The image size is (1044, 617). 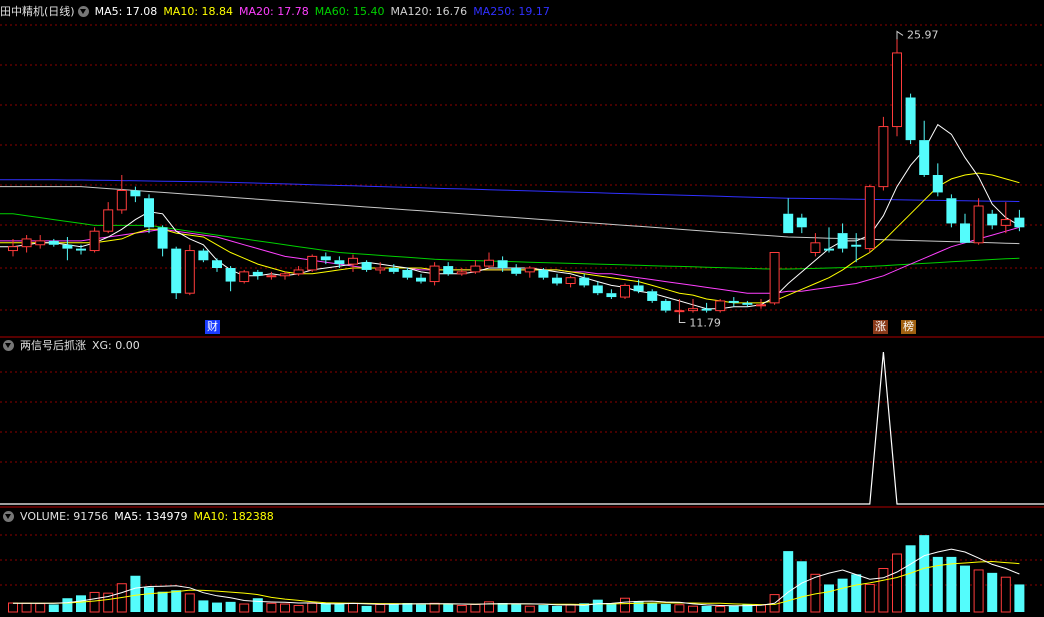 What do you see at coordinates (349, 11) in the screenshot?
I see `ma60-readout: MA60: 15.40` at bounding box center [349, 11].